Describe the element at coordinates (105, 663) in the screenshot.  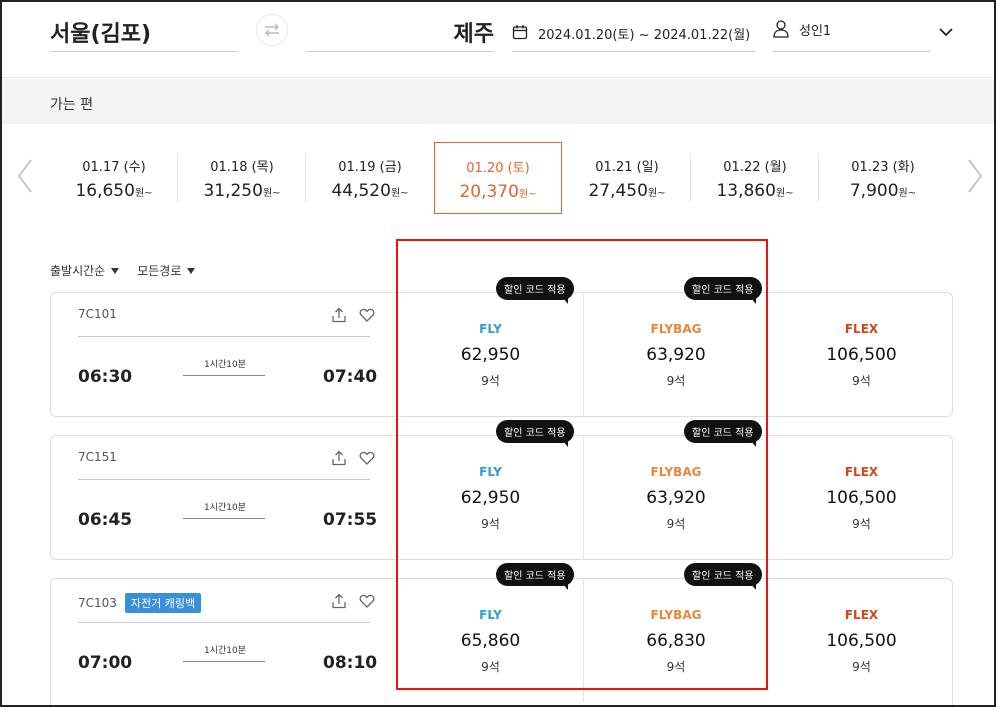
I see `departure-time: 07:00` at that location.